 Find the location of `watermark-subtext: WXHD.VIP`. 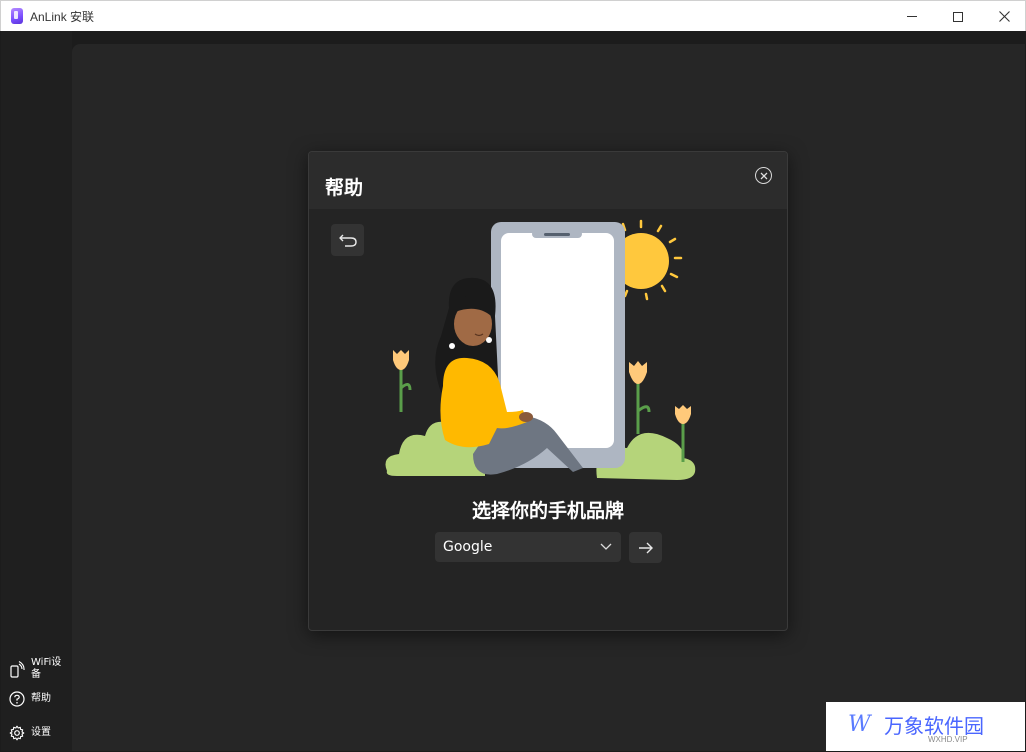

watermark-subtext: WXHD.VIP is located at coordinates (948, 739).